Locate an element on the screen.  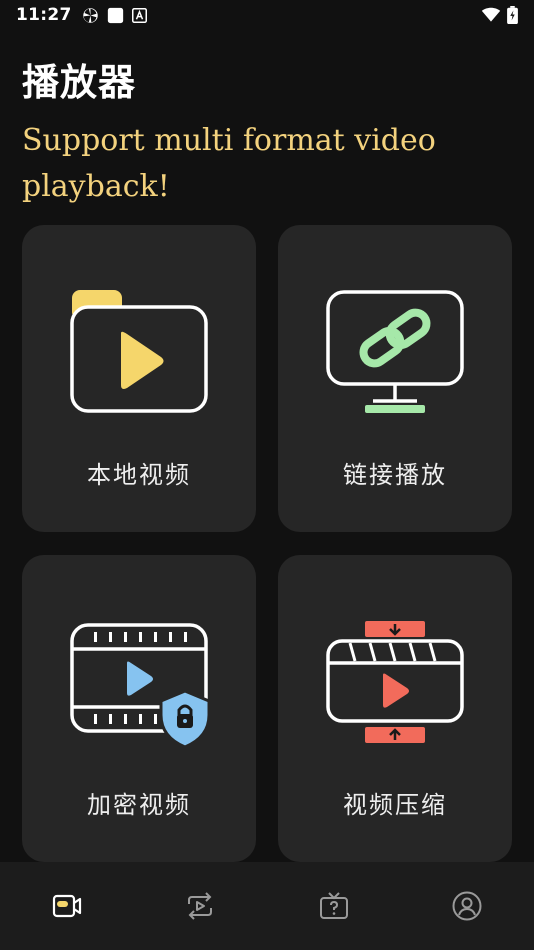
slogan-text: Support multi format video playback! is located at coordinates (229, 163).